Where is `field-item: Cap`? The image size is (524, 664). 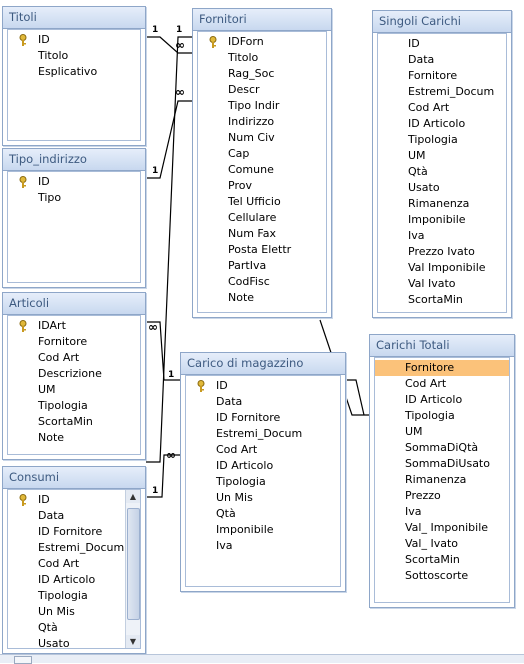 field-item: Cap is located at coordinates (262, 154).